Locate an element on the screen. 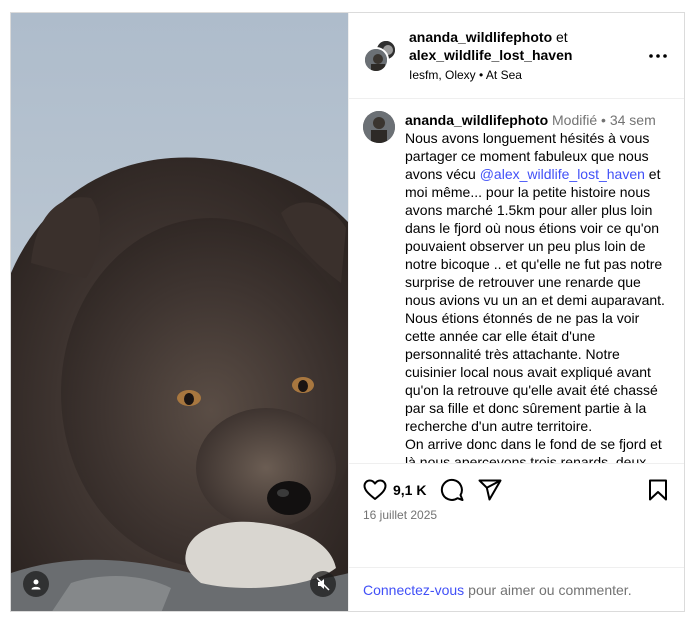 This screenshot has width=695, height=626. comment-time: 34 sem is located at coordinates (633, 120).